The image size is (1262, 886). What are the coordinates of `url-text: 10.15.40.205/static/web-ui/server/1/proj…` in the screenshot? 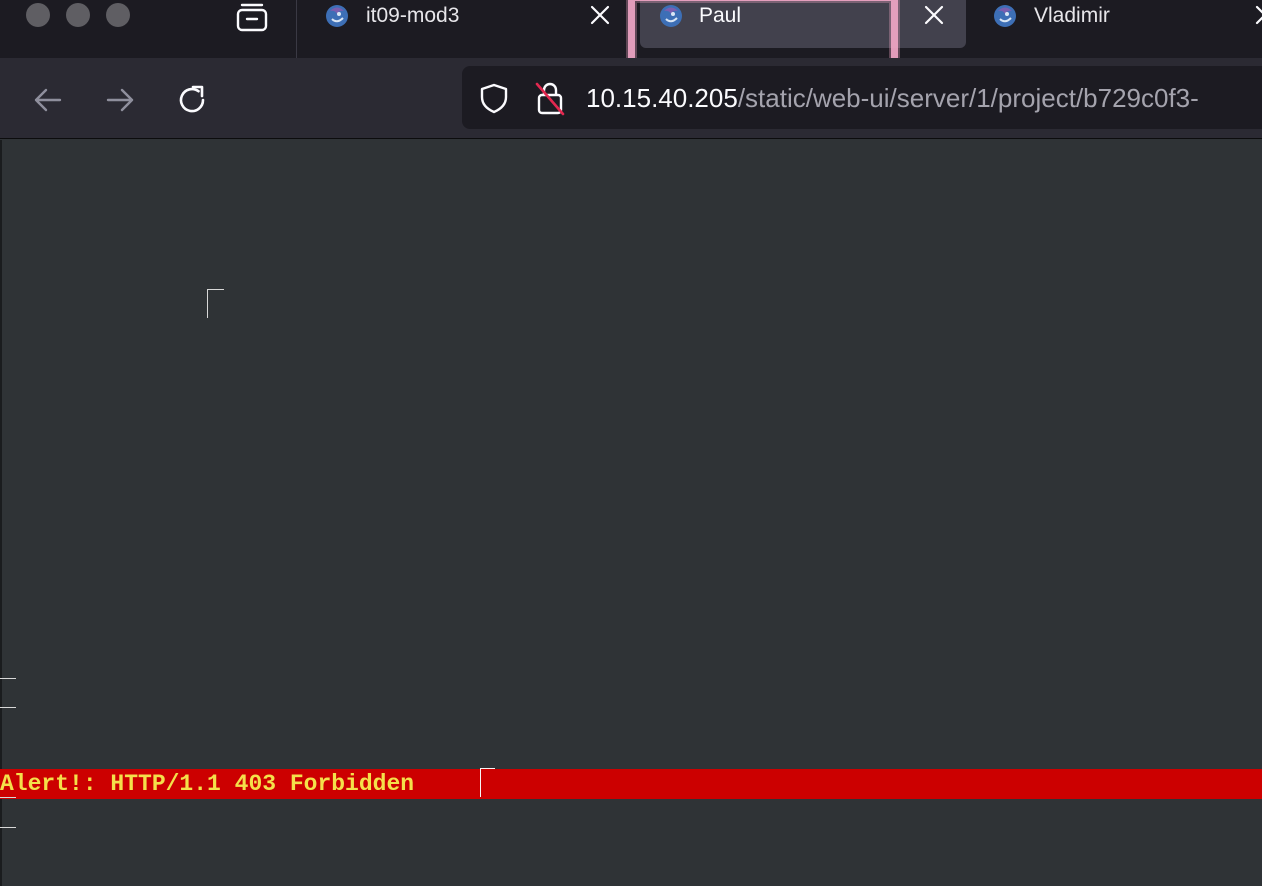 It's located at (892, 98).